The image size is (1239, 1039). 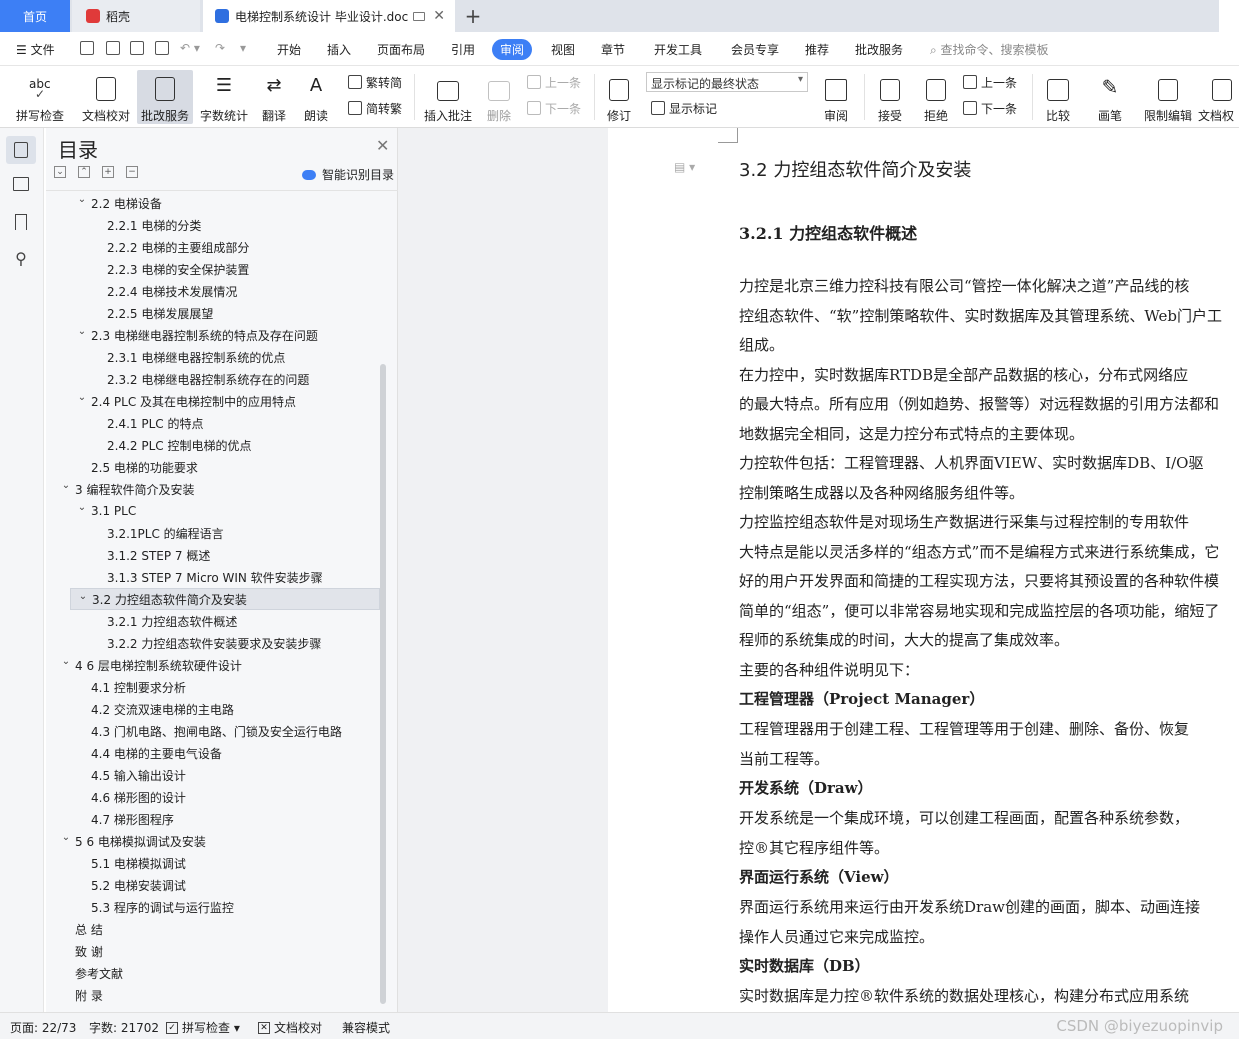 I want to click on file-menu: ☰ 文件, so click(x=35, y=49).